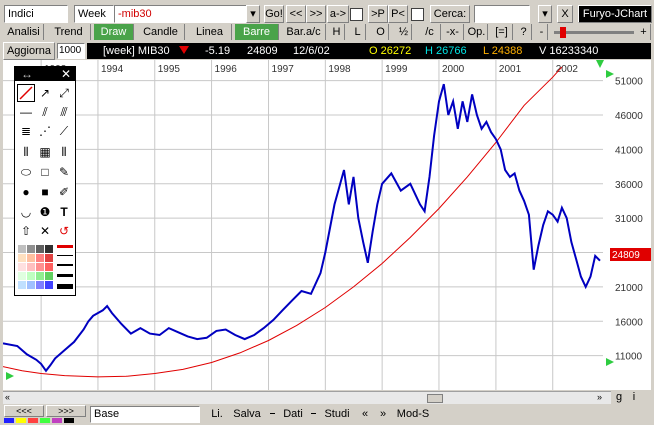  Describe the element at coordinates (247, 414) in the screenshot. I see `salva-button: Salva` at that location.